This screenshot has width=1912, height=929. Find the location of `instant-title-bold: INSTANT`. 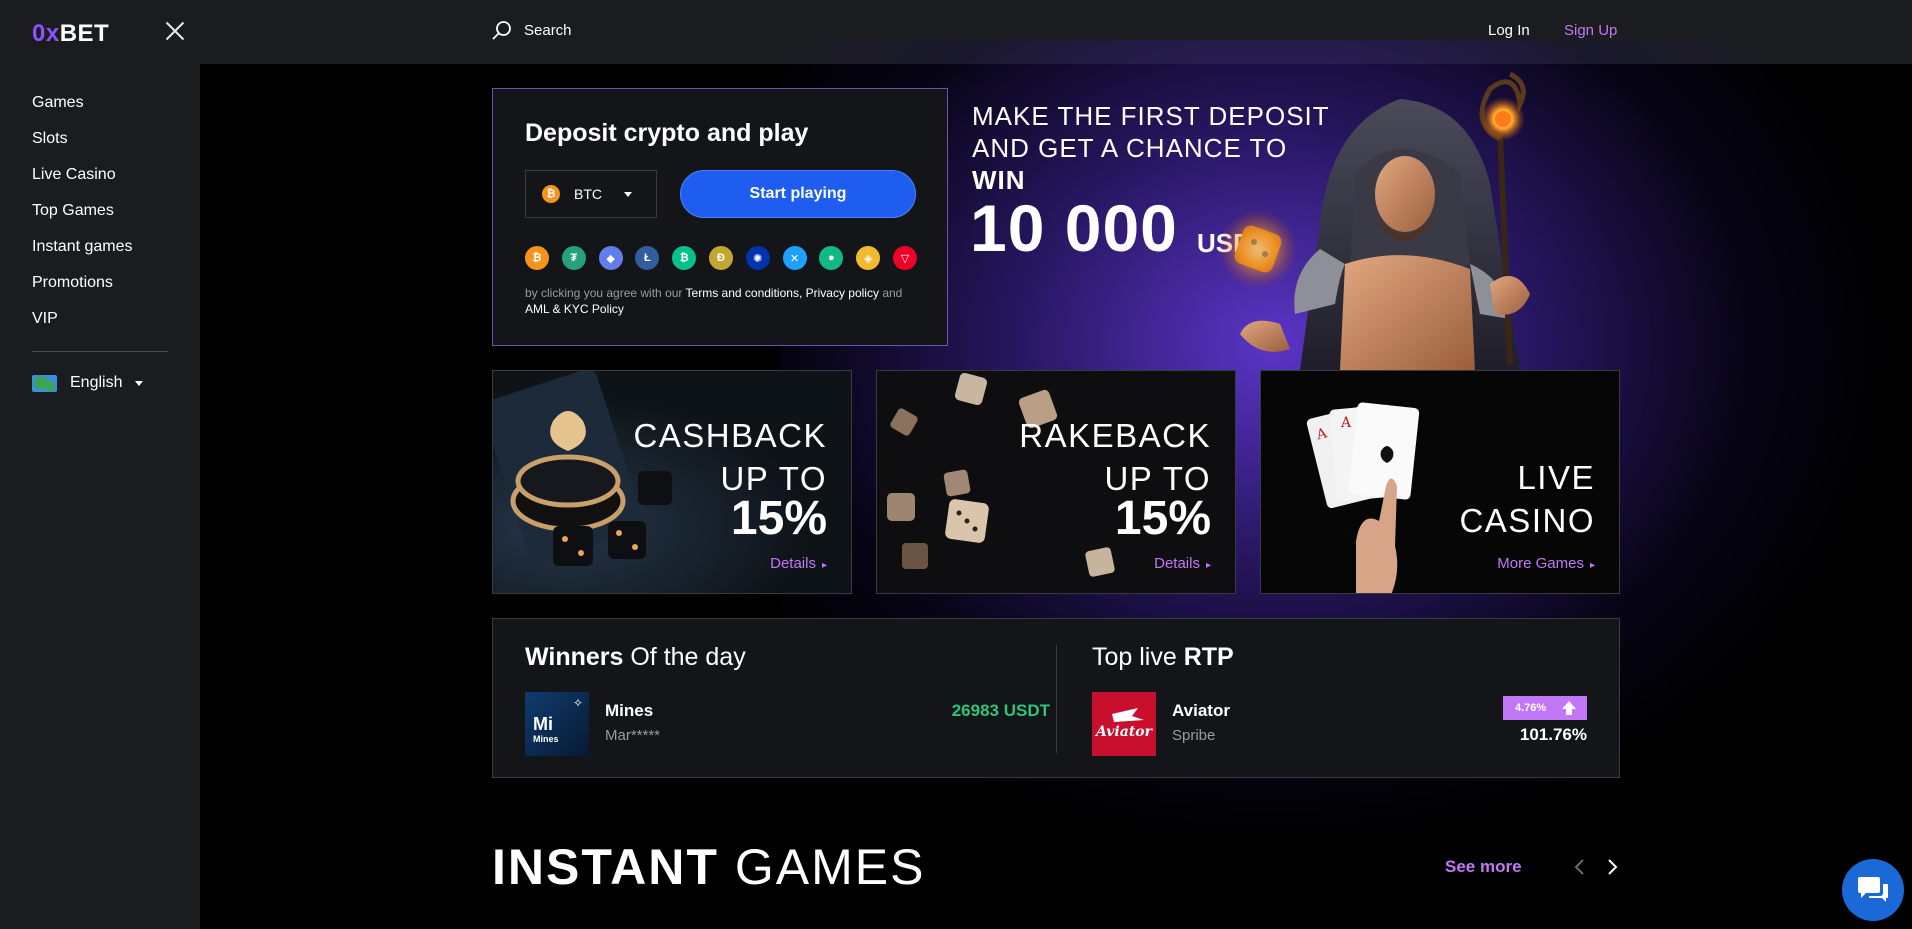

instant-title-bold: INSTANT is located at coordinates (605, 867).